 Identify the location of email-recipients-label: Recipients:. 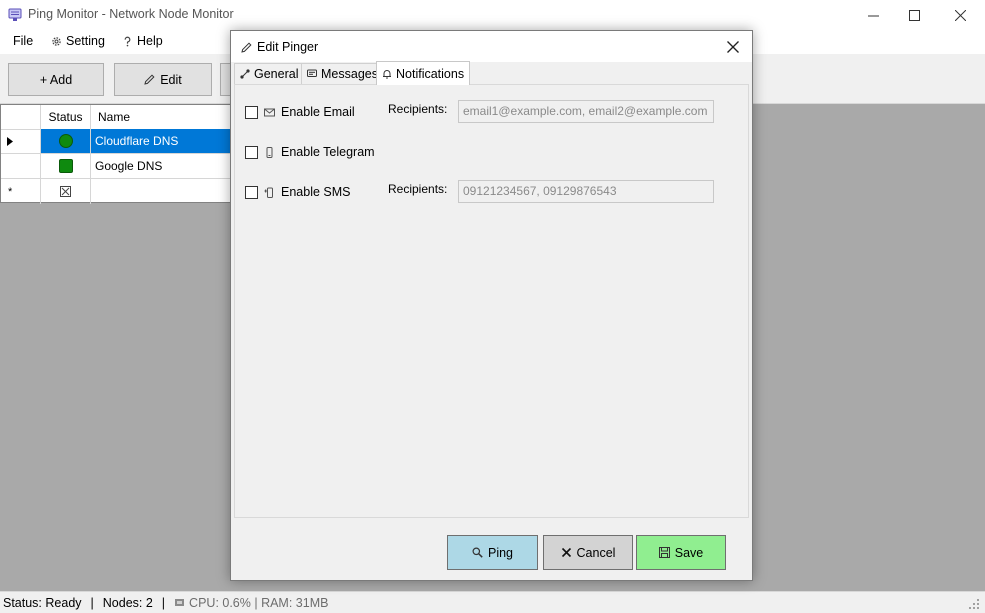
(418, 109).